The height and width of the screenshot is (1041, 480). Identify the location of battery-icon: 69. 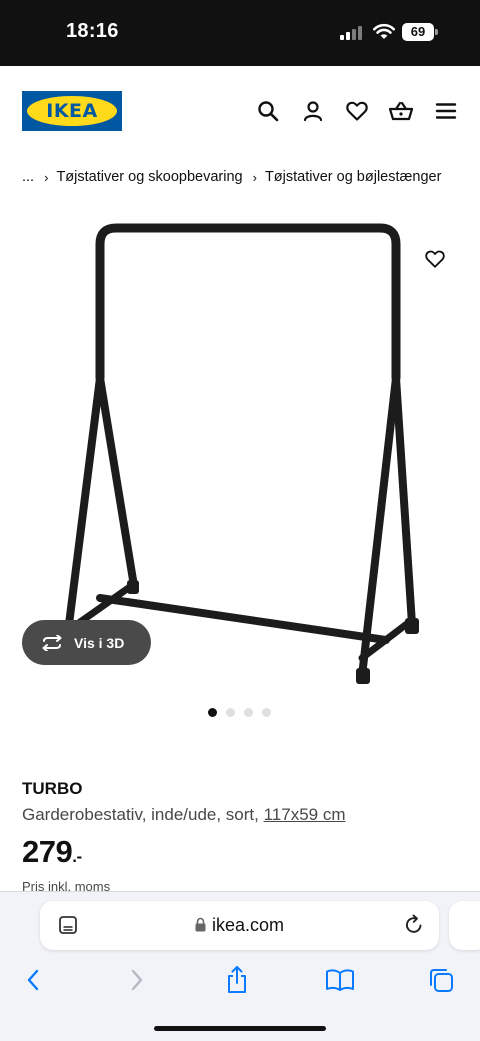
(420, 32).